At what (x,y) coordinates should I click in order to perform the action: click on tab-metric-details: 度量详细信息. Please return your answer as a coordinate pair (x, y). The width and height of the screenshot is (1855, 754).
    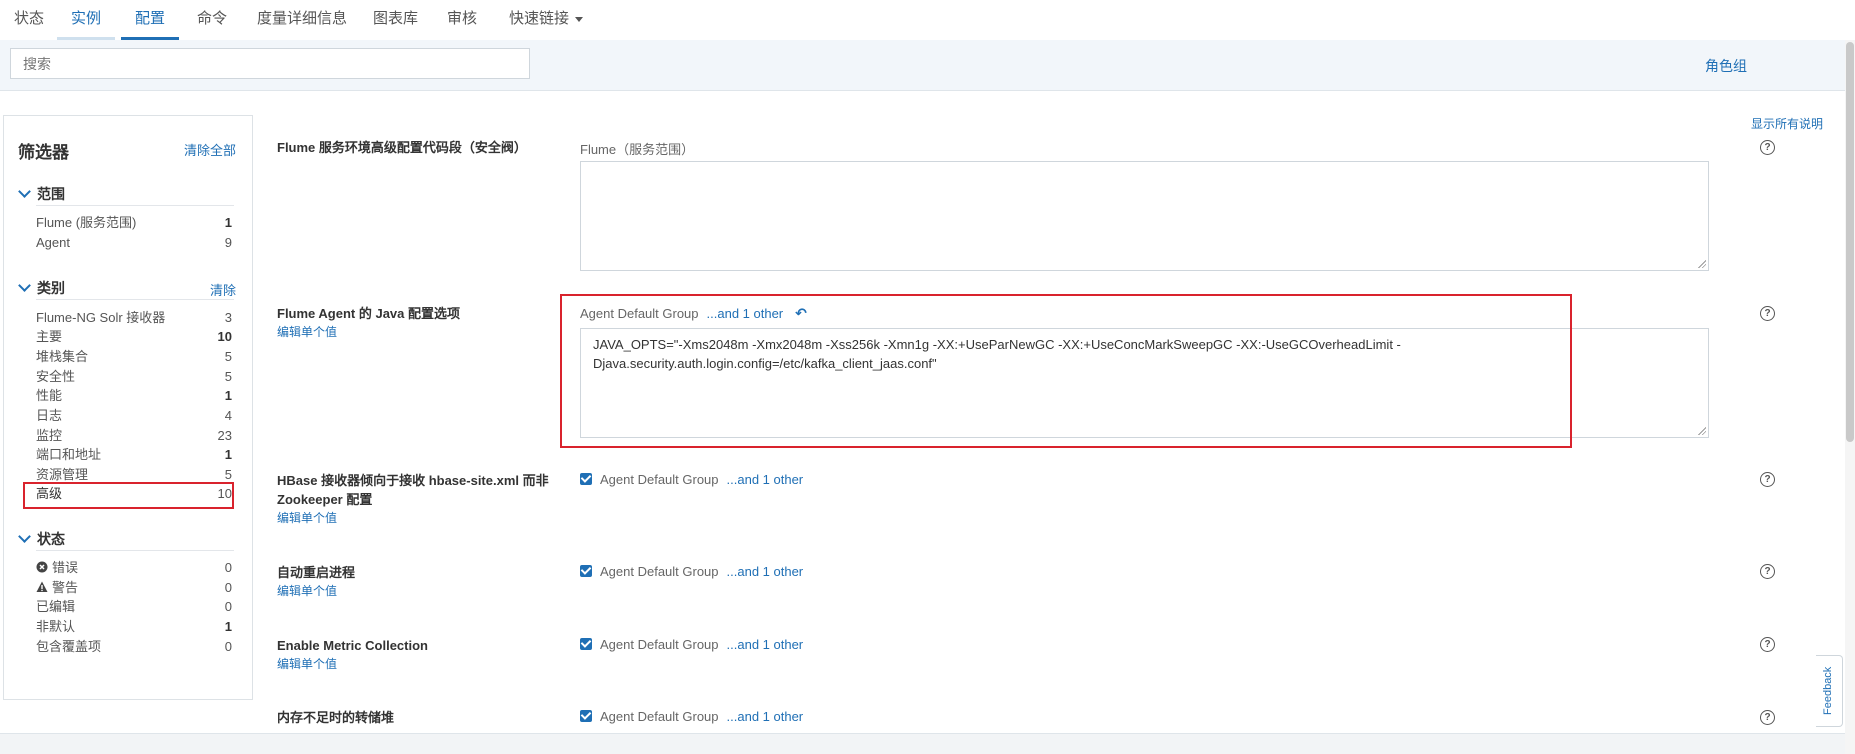
    Looking at the image, I should click on (302, 20).